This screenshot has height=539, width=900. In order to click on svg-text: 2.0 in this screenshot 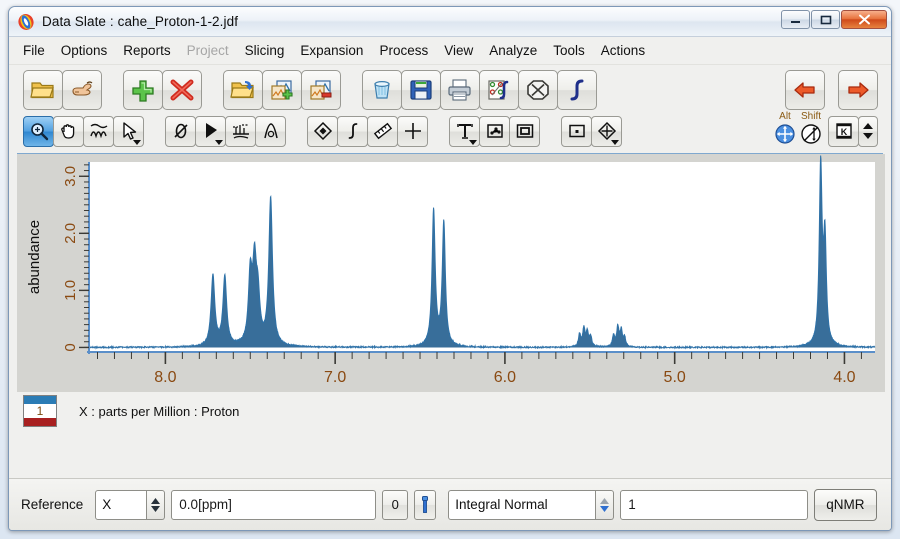, I will do `click(70, 233)`.